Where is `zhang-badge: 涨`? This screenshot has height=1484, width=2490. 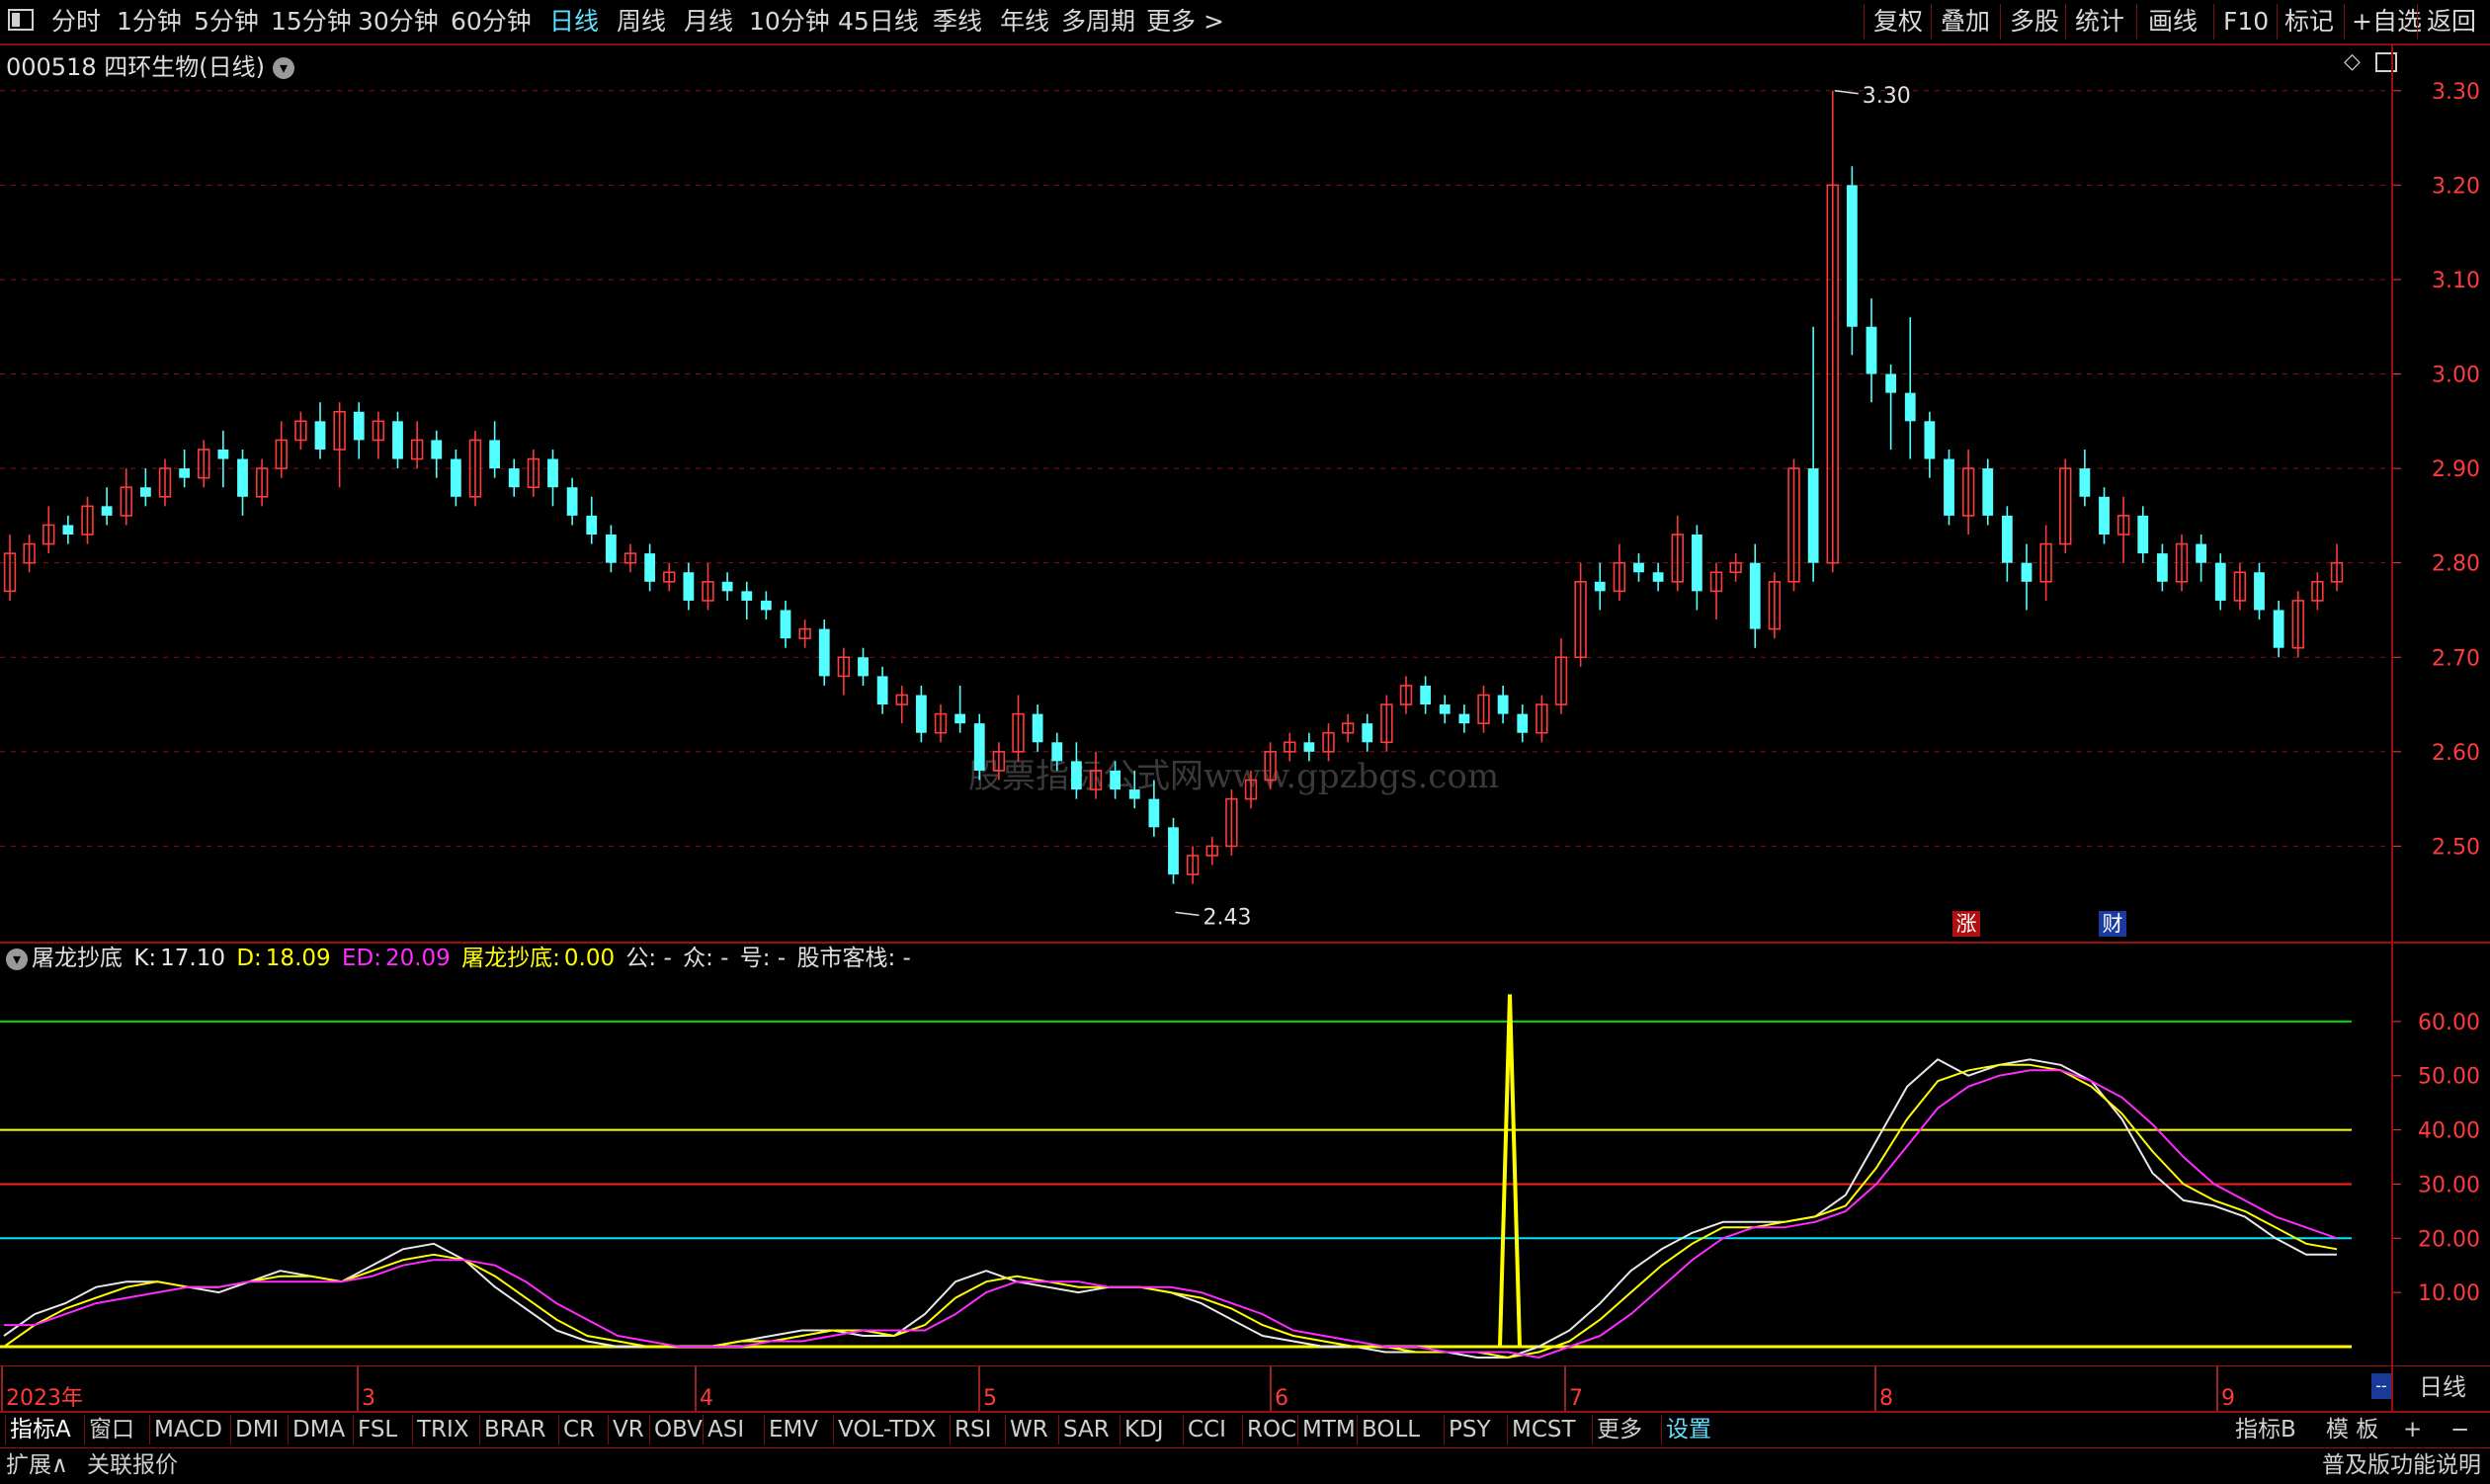
zhang-badge: 涨 is located at coordinates (1966, 924).